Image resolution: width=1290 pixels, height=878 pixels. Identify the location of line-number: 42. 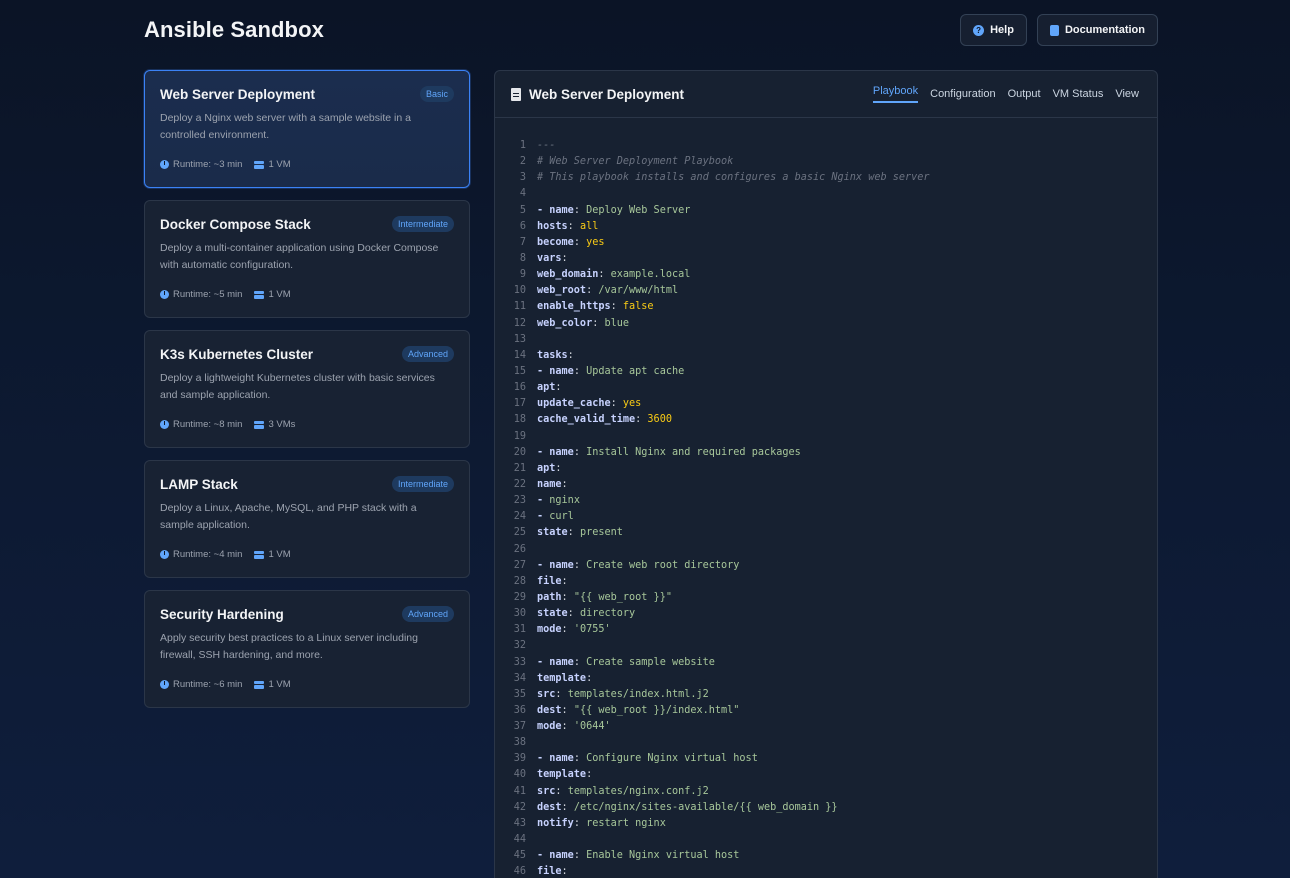
(519, 807).